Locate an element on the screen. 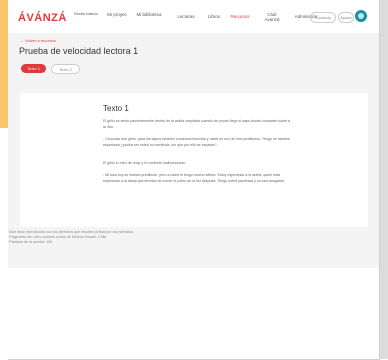  nav-item-lecturas: Lecturas is located at coordinates (186, 16).